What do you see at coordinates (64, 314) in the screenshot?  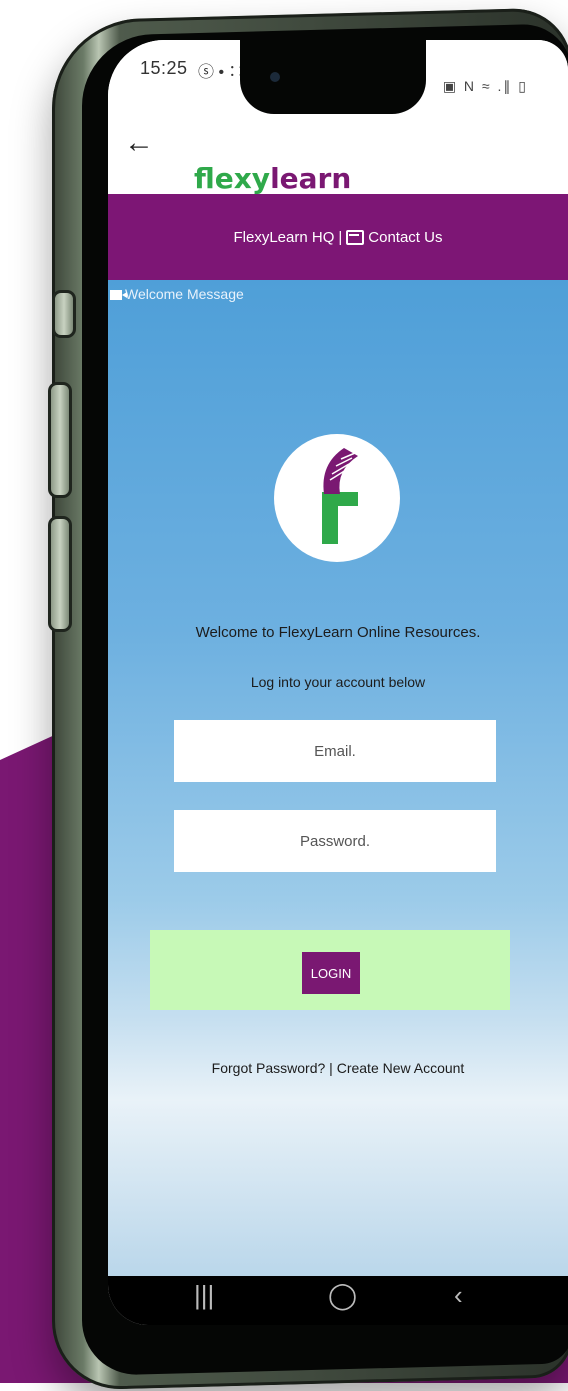 I see `phone-silent-switch` at bounding box center [64, 314].